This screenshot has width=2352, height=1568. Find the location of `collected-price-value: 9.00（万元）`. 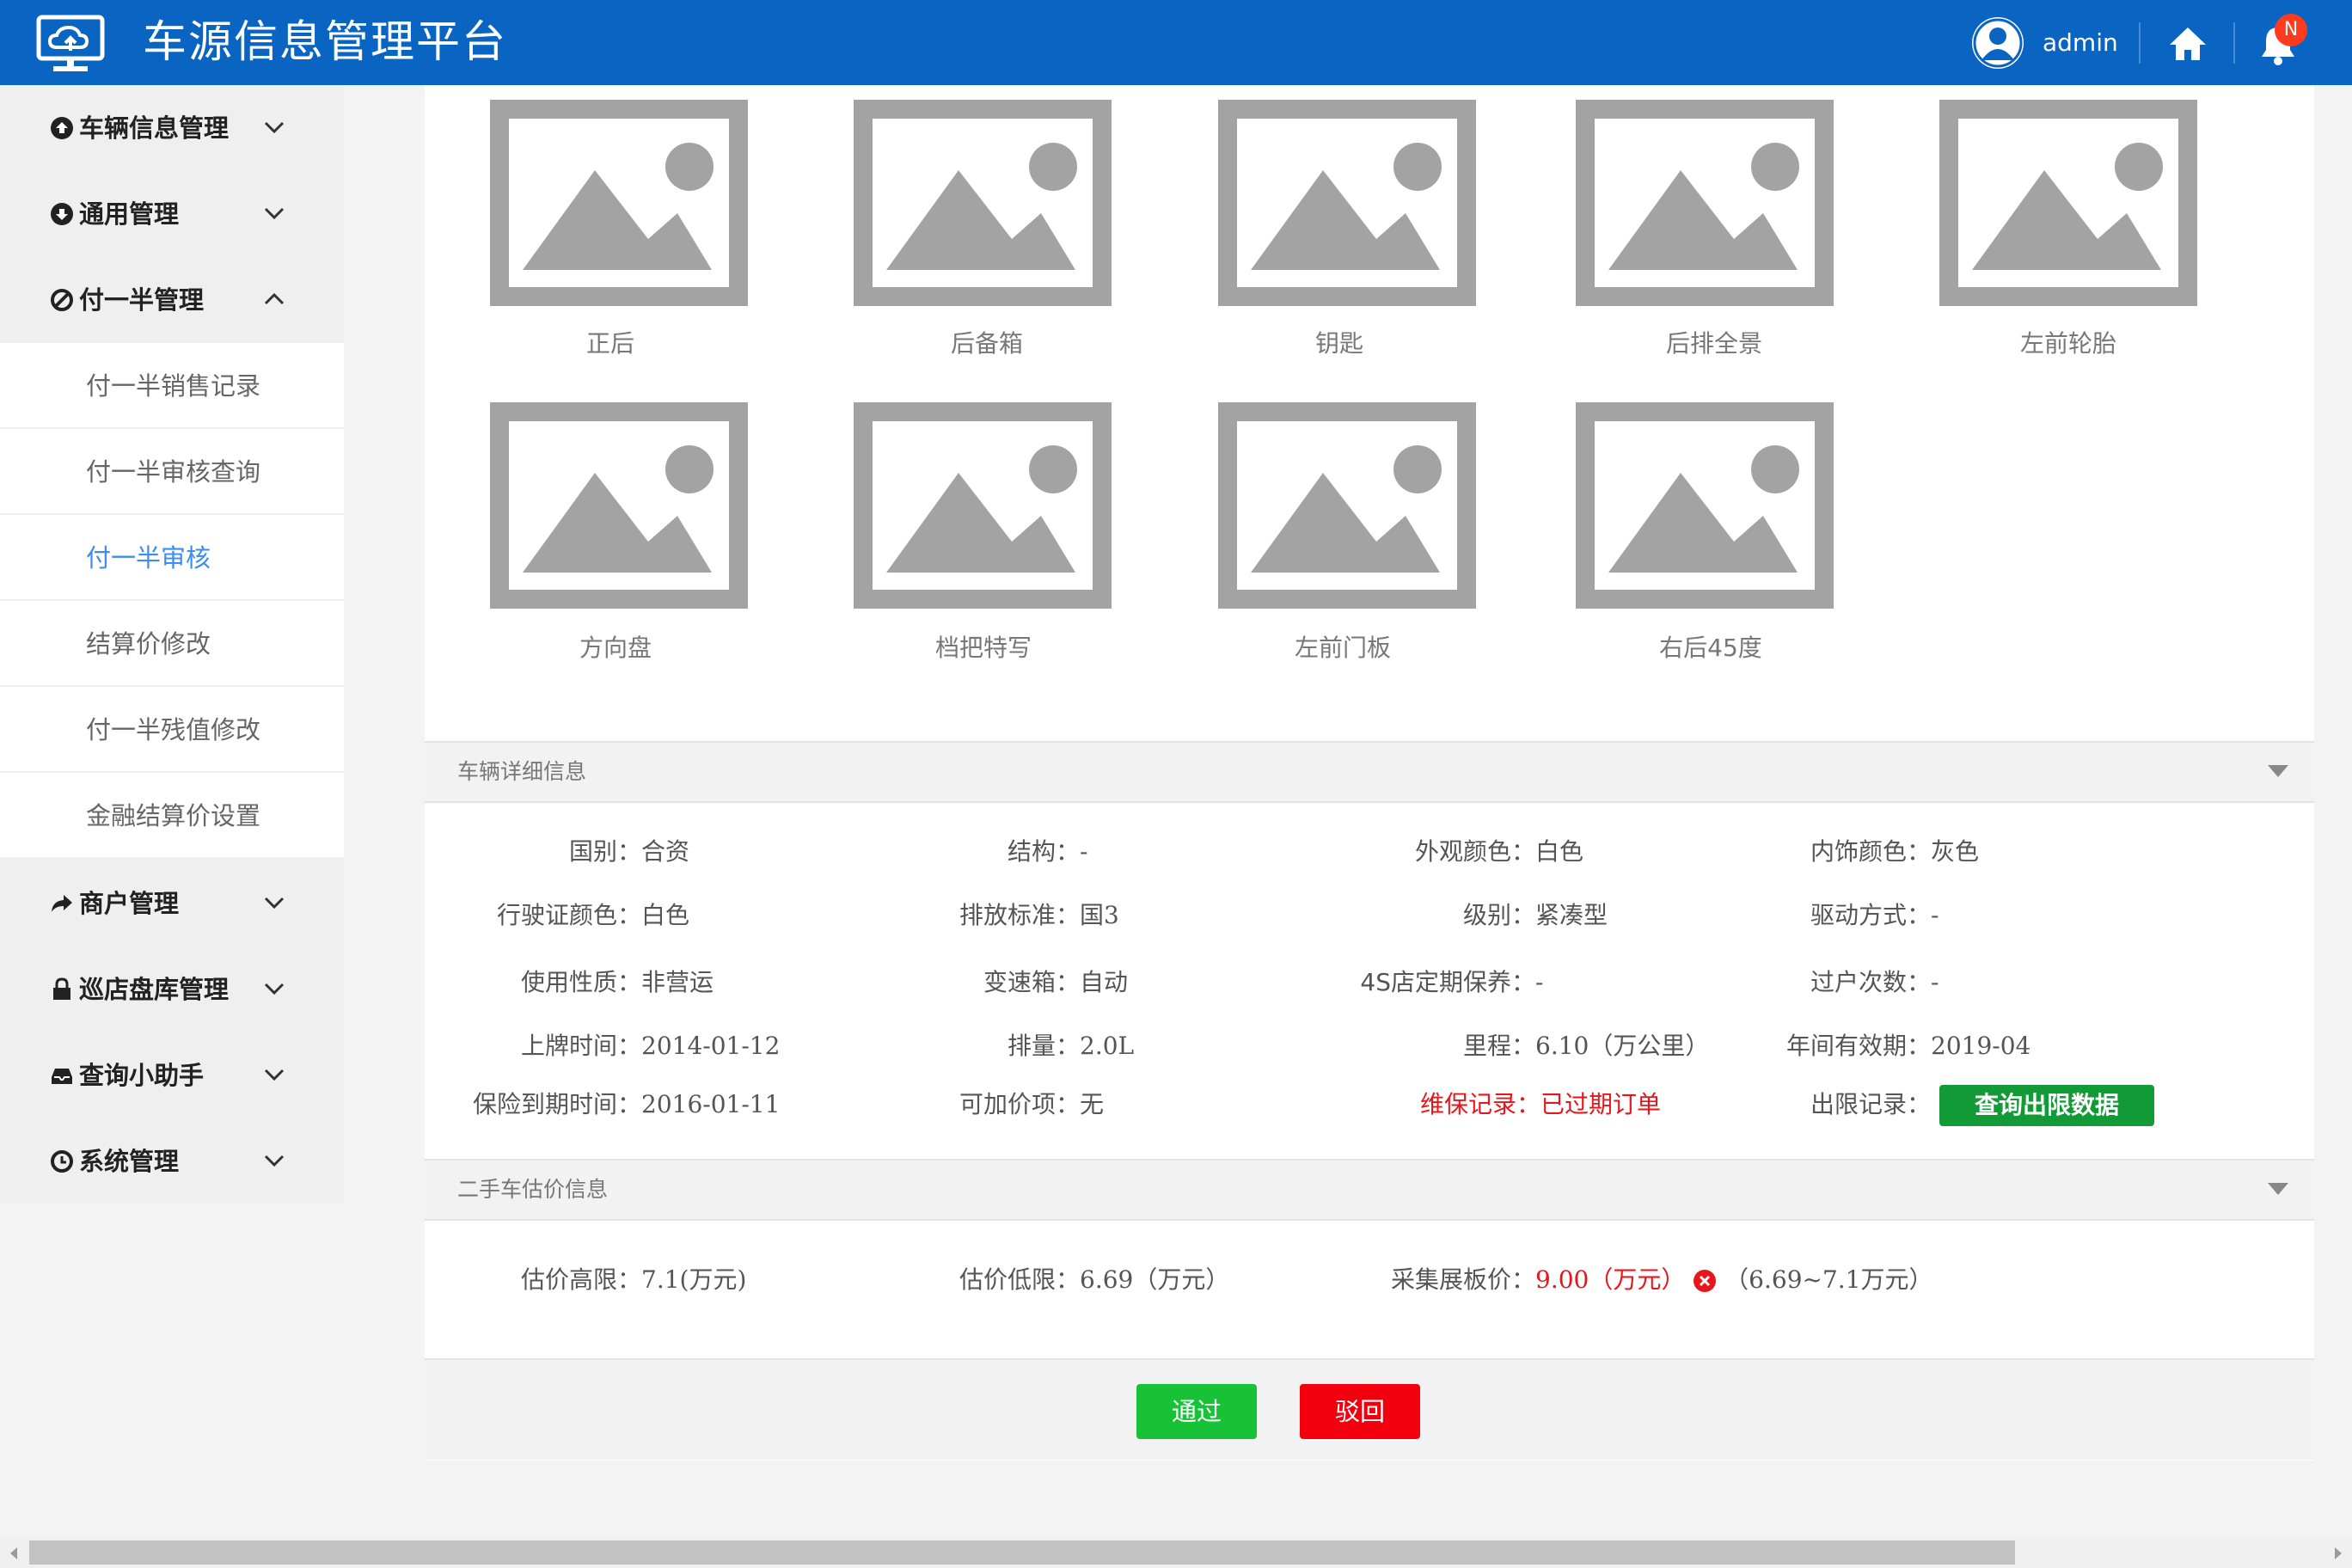

collected-price-value: 9.00（万元） is located at coordinates (1610, 1279).